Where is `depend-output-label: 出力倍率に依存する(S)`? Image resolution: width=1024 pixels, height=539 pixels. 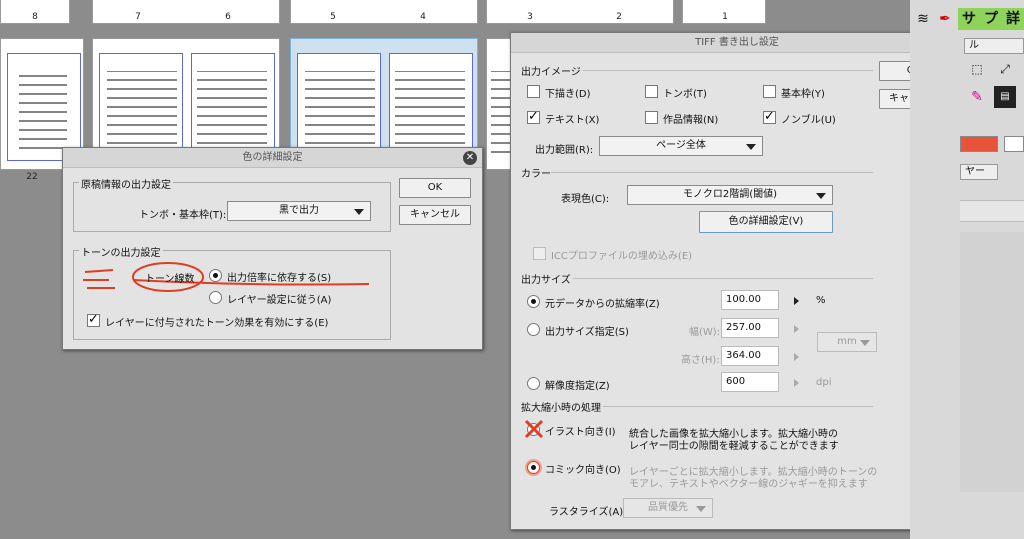
depend-output-label: 出力倍率に依存する(S) is located at coordinates (279, 276).